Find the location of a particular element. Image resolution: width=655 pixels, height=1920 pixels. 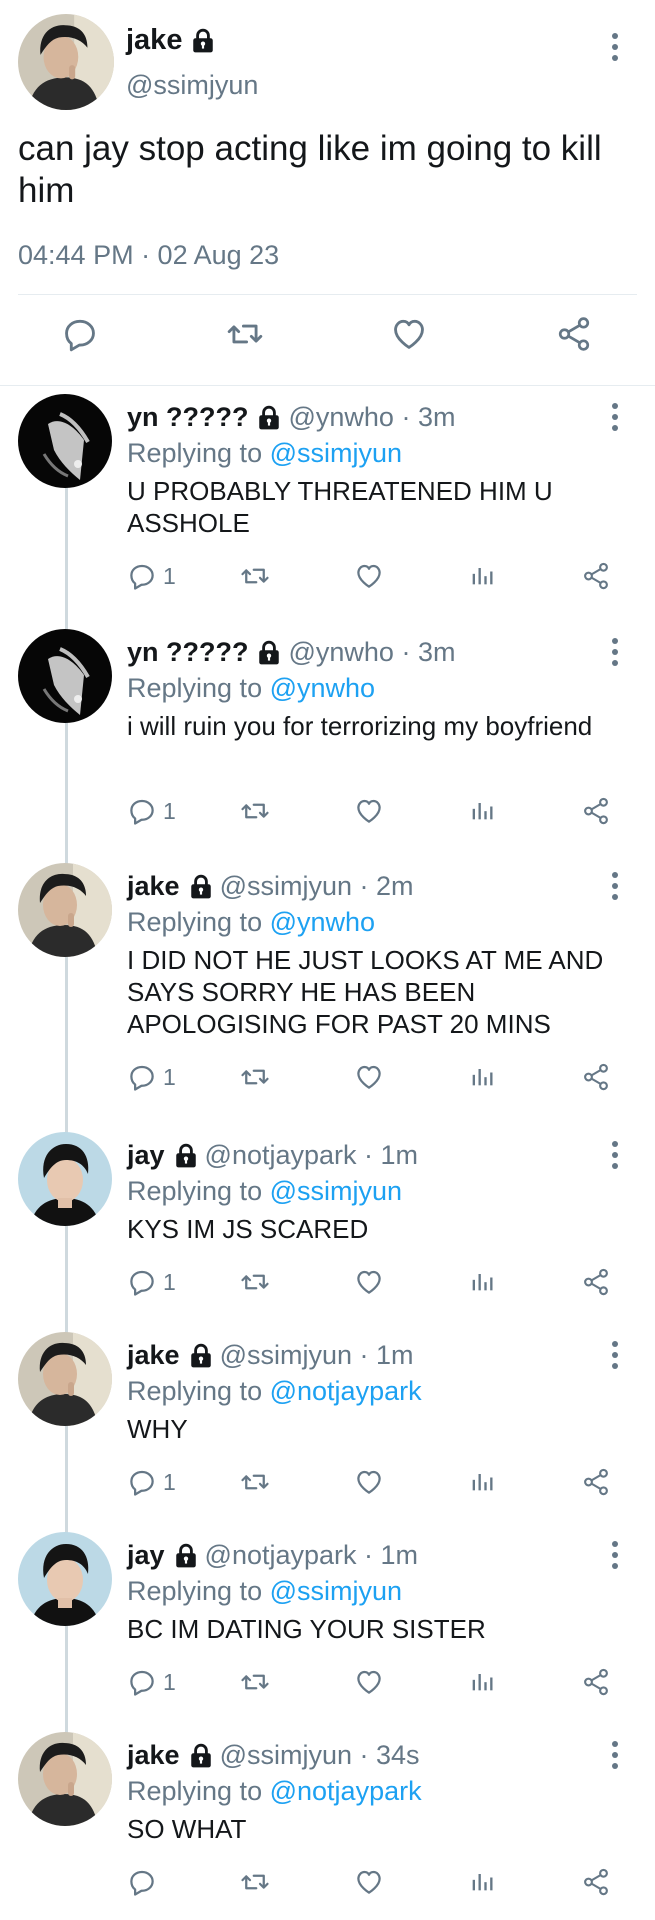

replying-to: Replying to @ssimjyun is located at coordinates (264, 1591).